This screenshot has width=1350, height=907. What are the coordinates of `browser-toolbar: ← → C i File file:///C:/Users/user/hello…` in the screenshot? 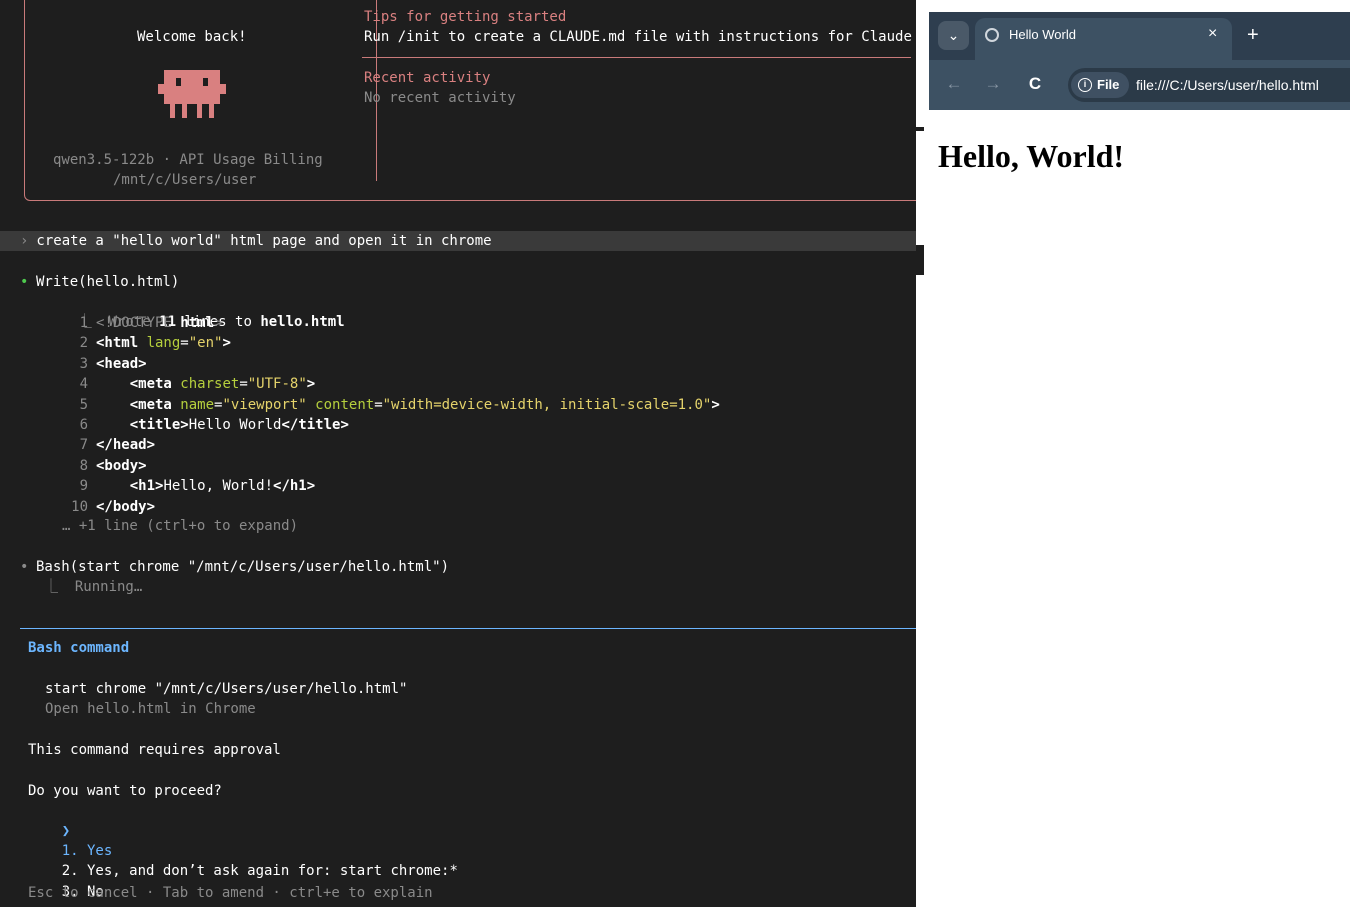 It's located at (1139, 85).